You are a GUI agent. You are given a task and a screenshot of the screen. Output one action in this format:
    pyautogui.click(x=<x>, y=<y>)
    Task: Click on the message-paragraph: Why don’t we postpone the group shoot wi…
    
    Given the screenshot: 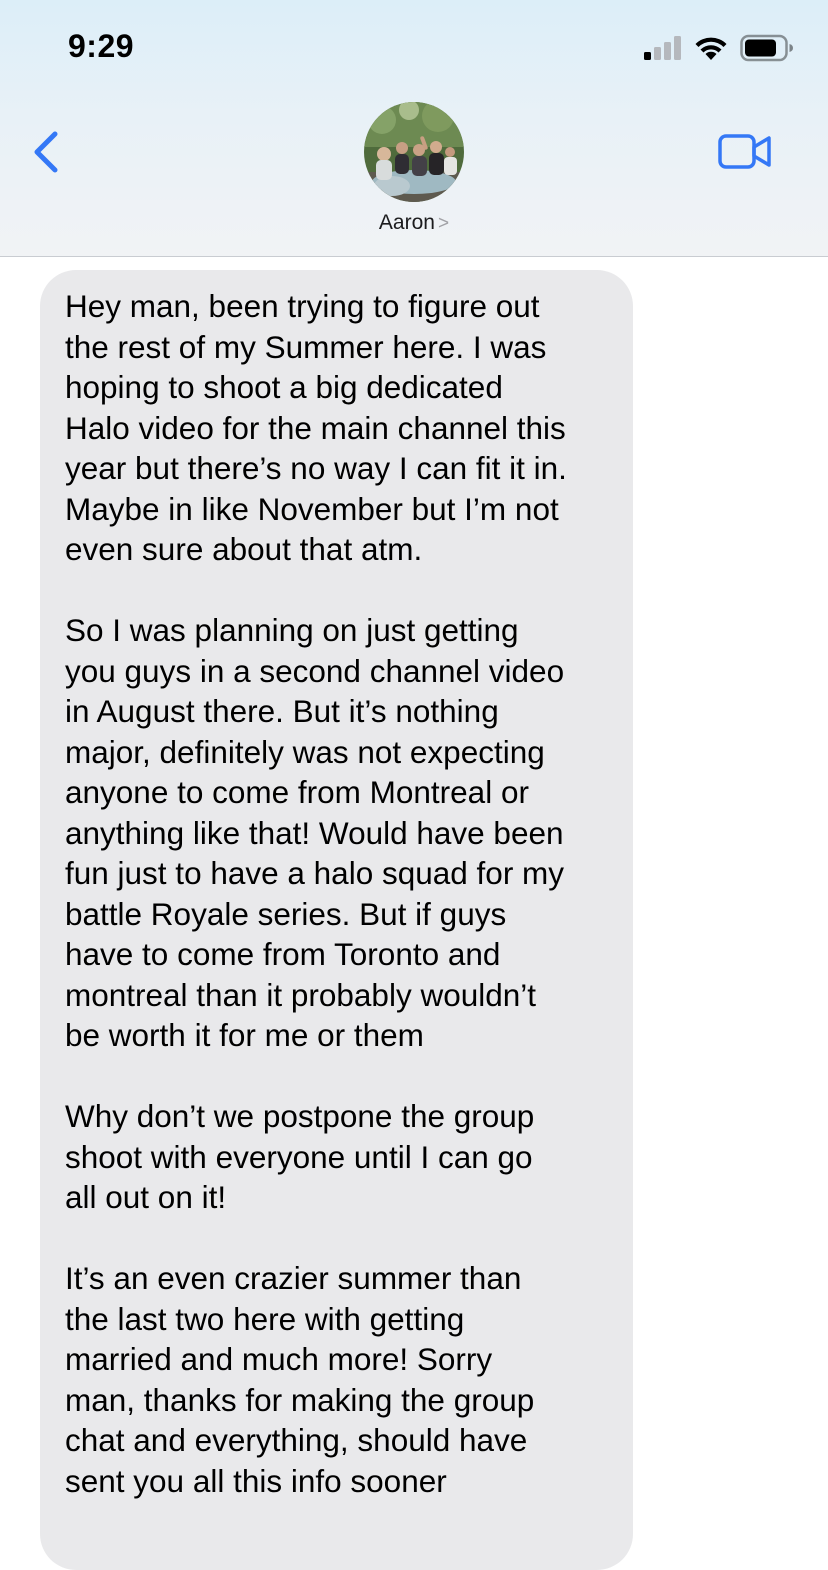 What is the action you would take?
    pyautogui.click(x=300, y=1156)
    